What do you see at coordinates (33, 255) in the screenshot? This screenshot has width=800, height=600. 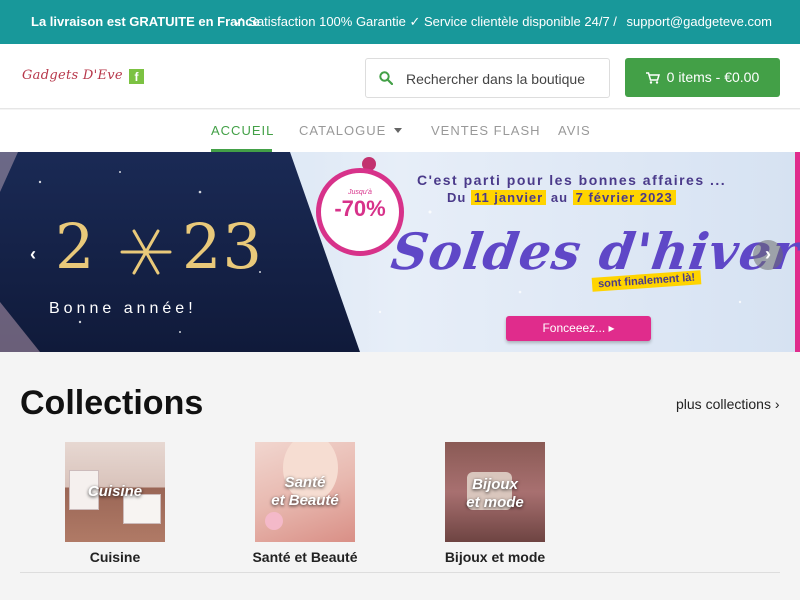 I see `chevron-left-icon: ‹` at bounding box center [33, 255].